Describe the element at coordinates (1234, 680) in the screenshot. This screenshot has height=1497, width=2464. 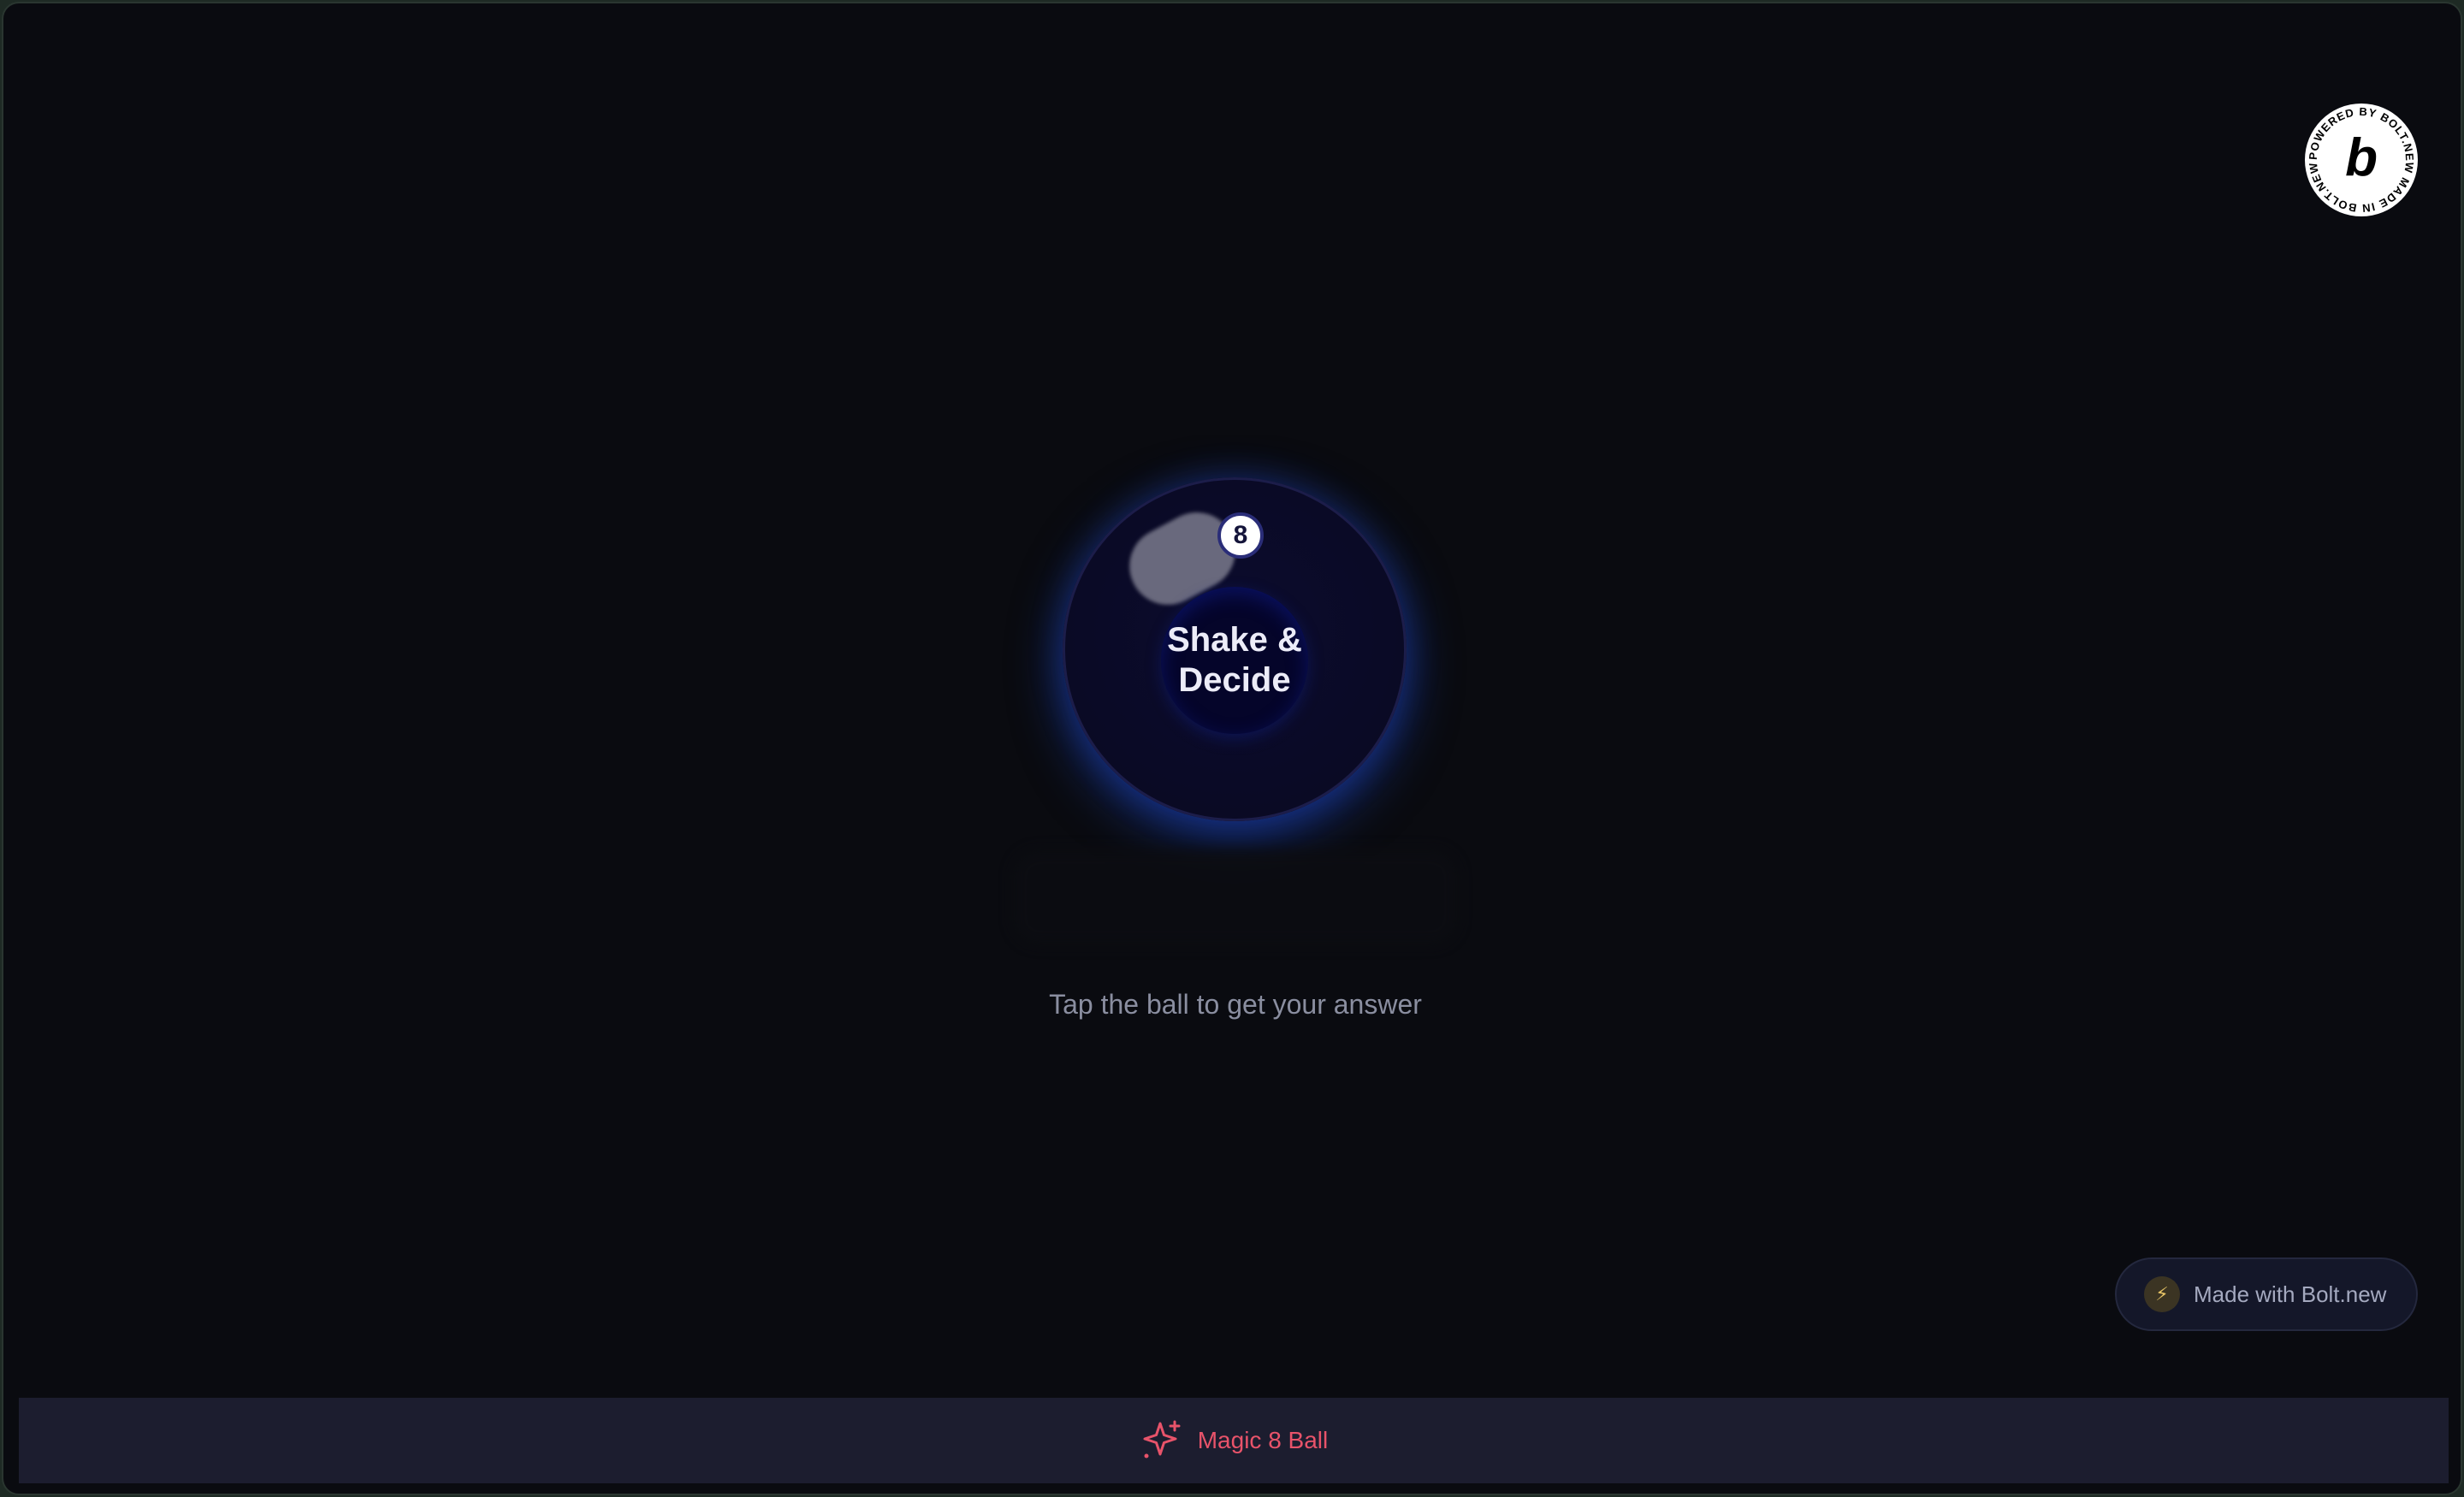
I see `answer-line-2: Decide` at that location.